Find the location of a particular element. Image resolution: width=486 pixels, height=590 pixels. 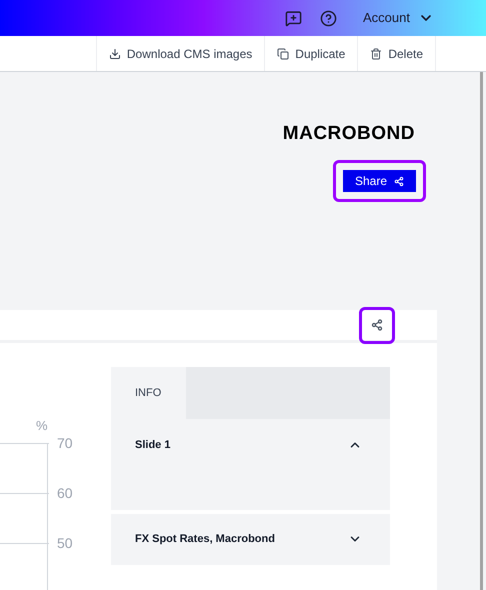

accordion-section: Slide 1 is located at coordinates (250, 464).